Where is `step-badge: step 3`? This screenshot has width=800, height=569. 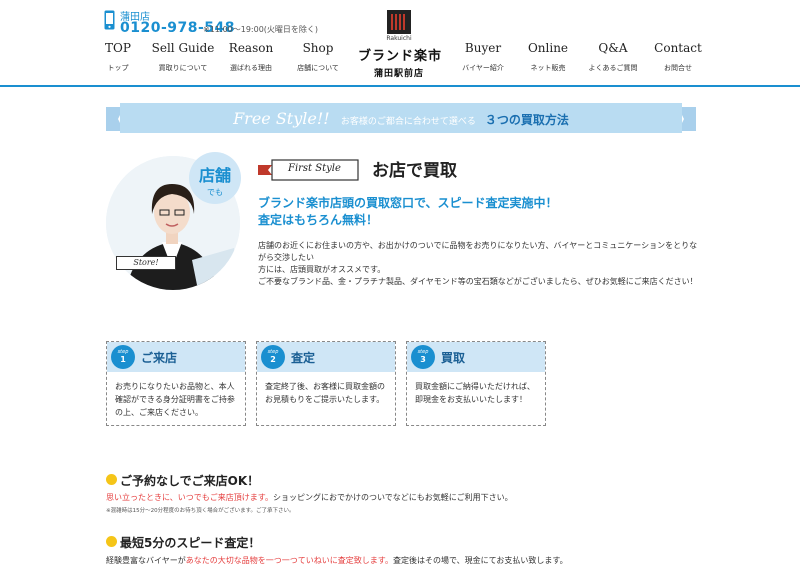 step-badge: step 3 is located at coordinates (423, 357).